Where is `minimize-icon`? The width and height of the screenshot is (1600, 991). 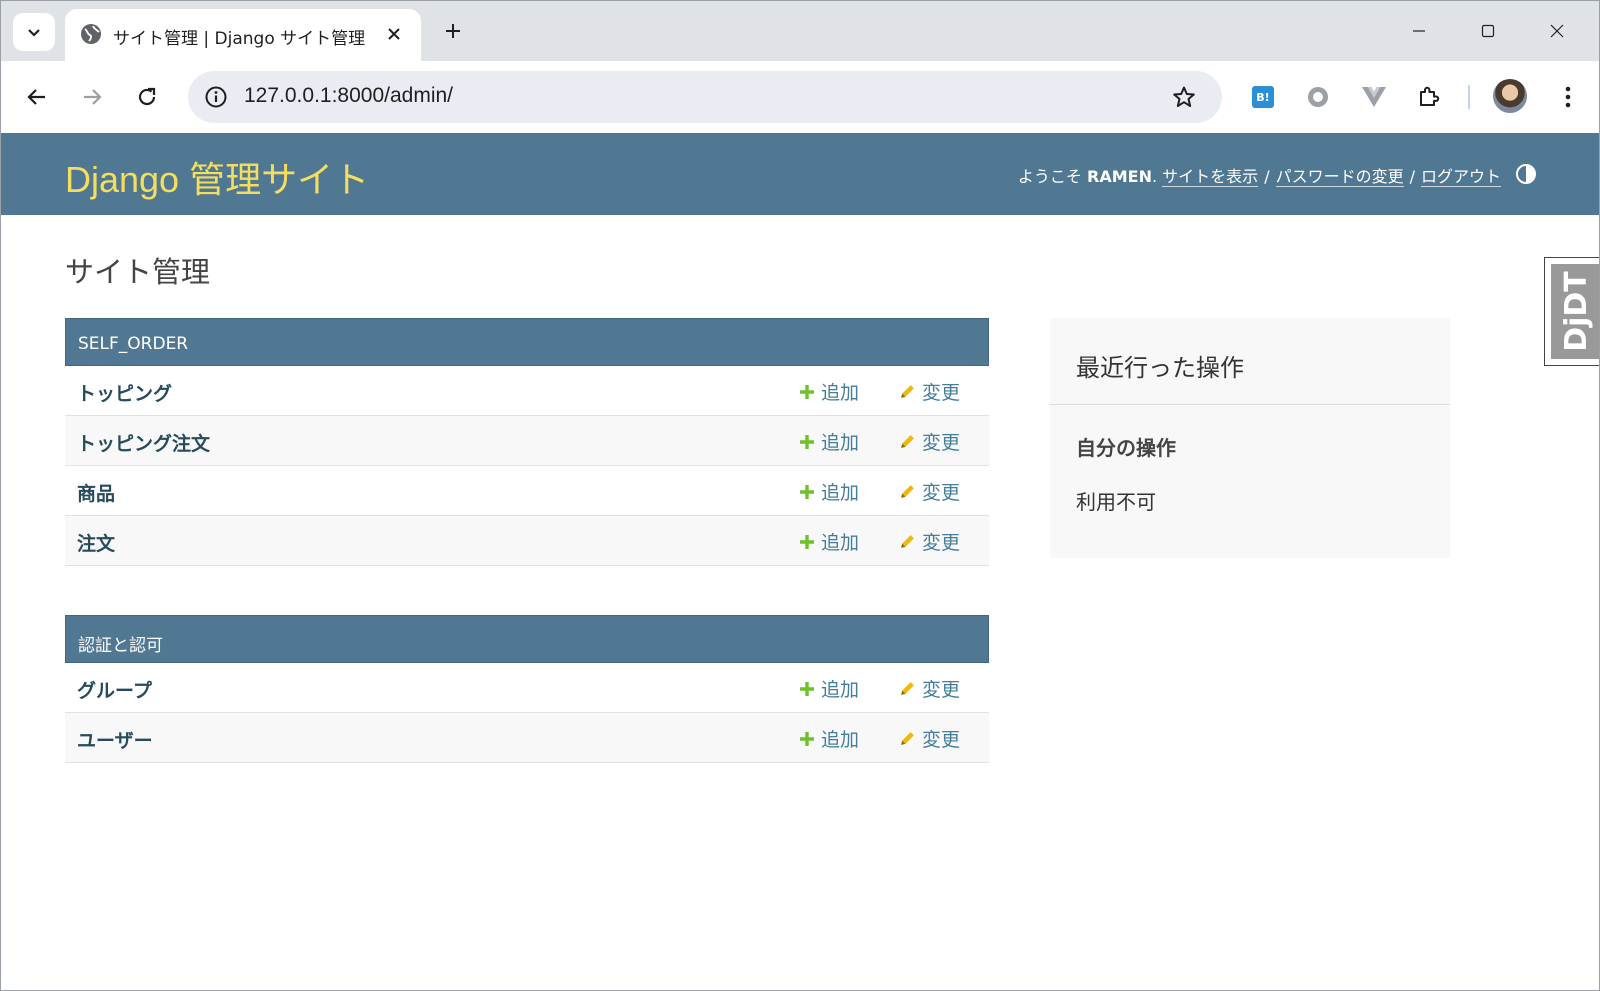
minimize-icon is located at coordinates (1419, 31).